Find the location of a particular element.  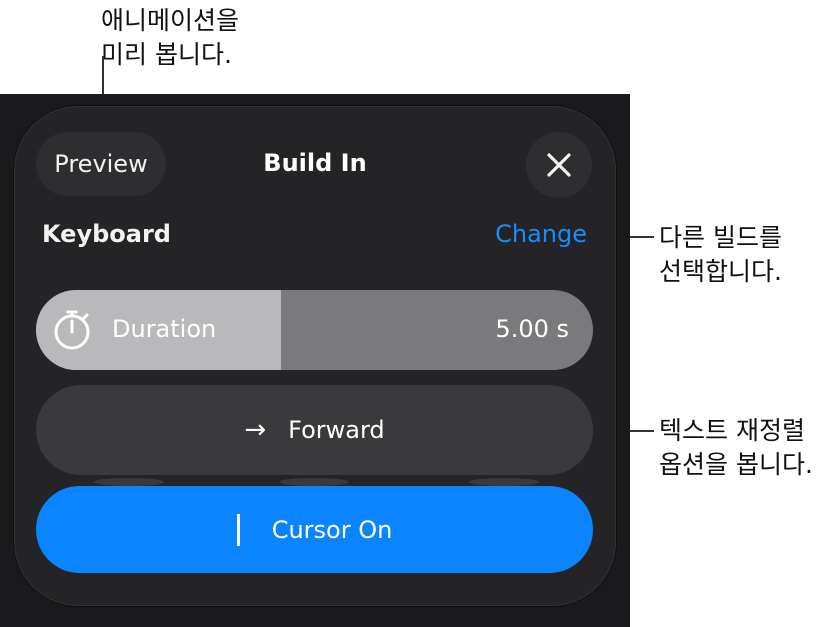

forward-button: → Forward is located at coordinates (314, 430).